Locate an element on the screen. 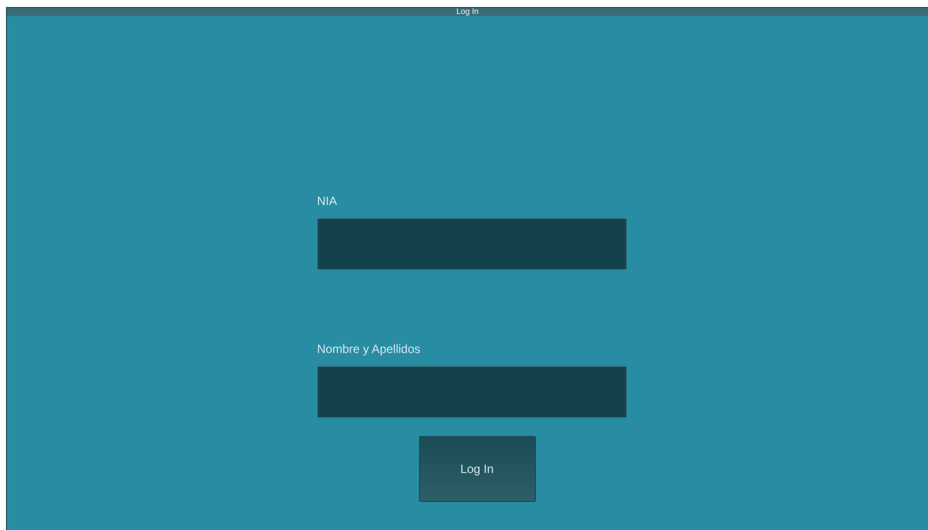 This screenshot has height=530, width=928. window-title: Log In is located at coordinates (467, 12).